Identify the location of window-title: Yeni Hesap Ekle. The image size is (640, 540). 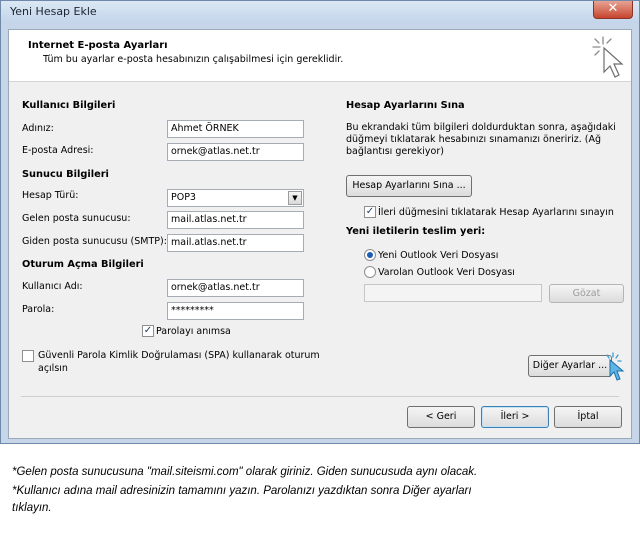
(53, 11).